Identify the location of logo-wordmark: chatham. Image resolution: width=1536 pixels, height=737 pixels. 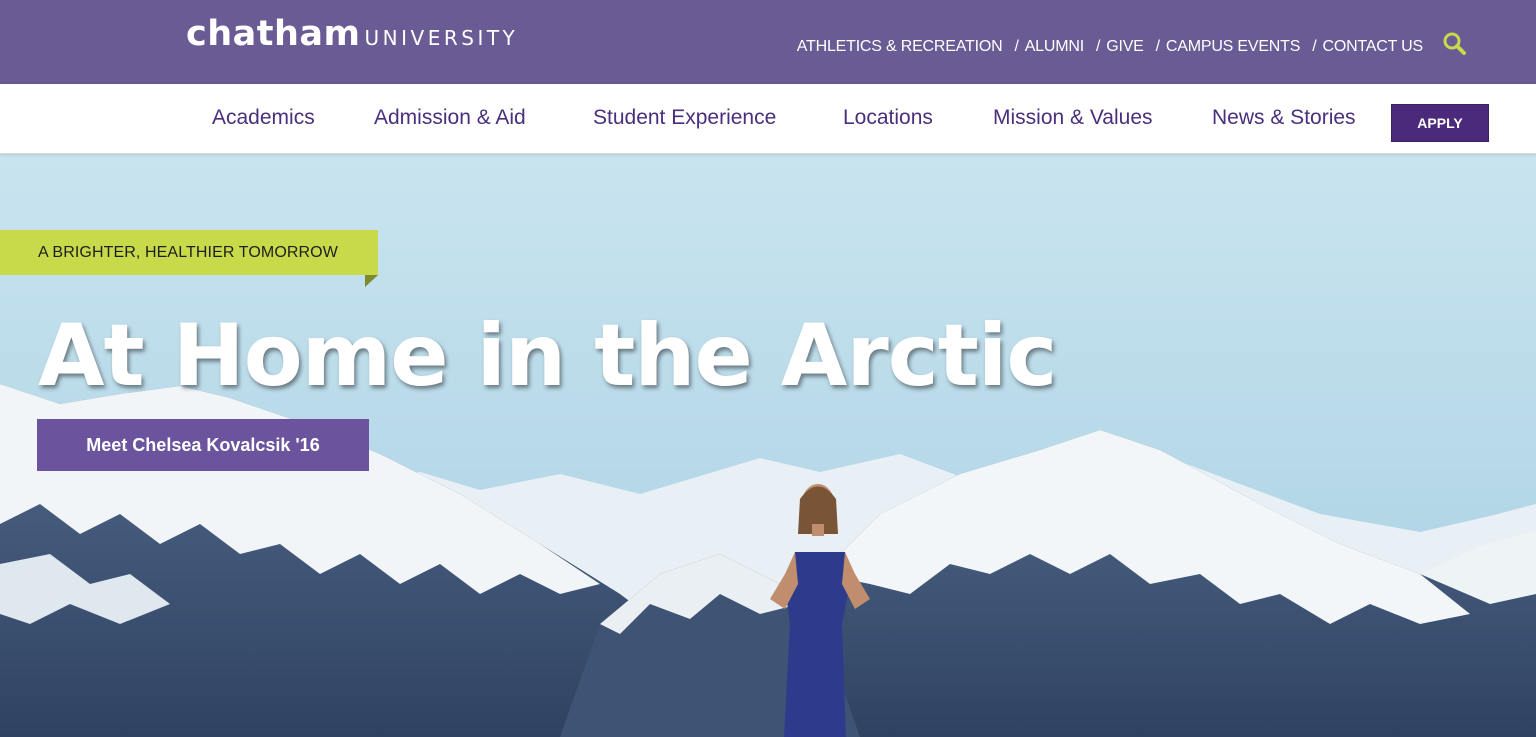
(273, 34).